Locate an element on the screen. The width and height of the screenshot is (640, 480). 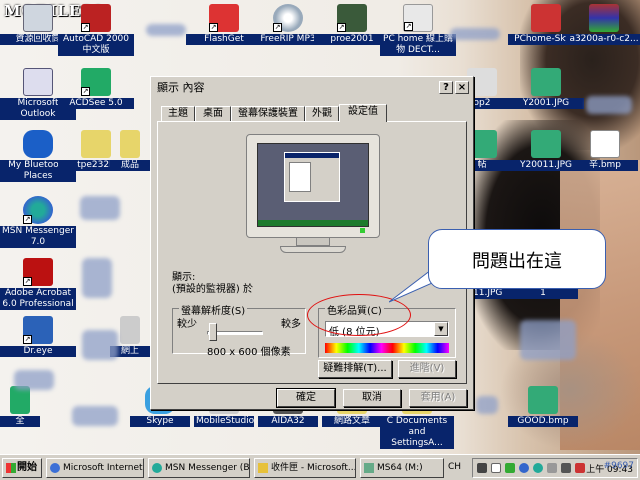
desktop-icon-xin-bmp: 辛.bmp is located at coordinates (605, 157).